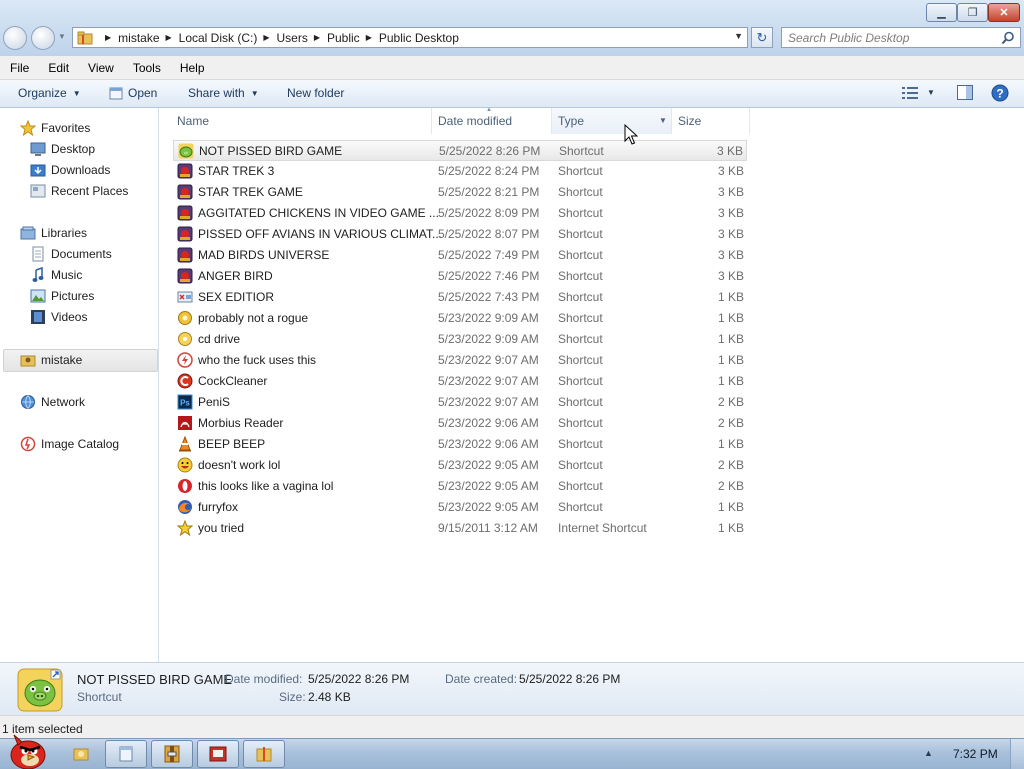 This screenshot has width=1024, height=769. Describe the element at coordinates (931, 92) in the screenshot. I see `view-chevron-down-icon: ▼` at that location.